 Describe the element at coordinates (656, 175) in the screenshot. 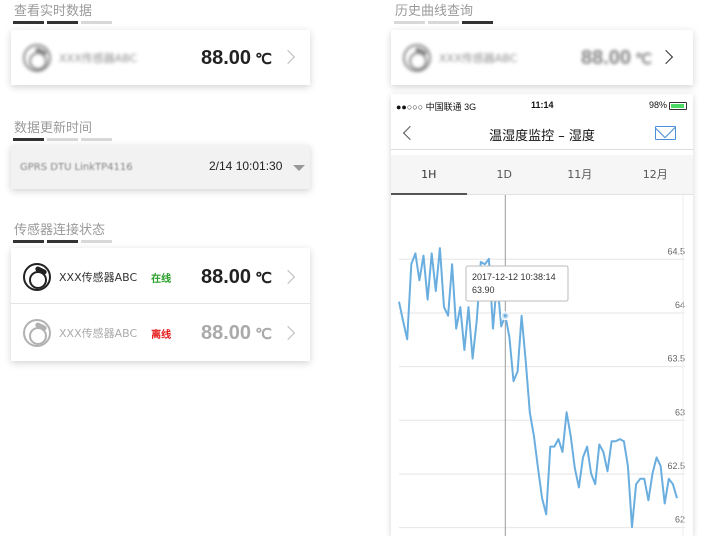

I see `tab-12-month: 12月` at that location.